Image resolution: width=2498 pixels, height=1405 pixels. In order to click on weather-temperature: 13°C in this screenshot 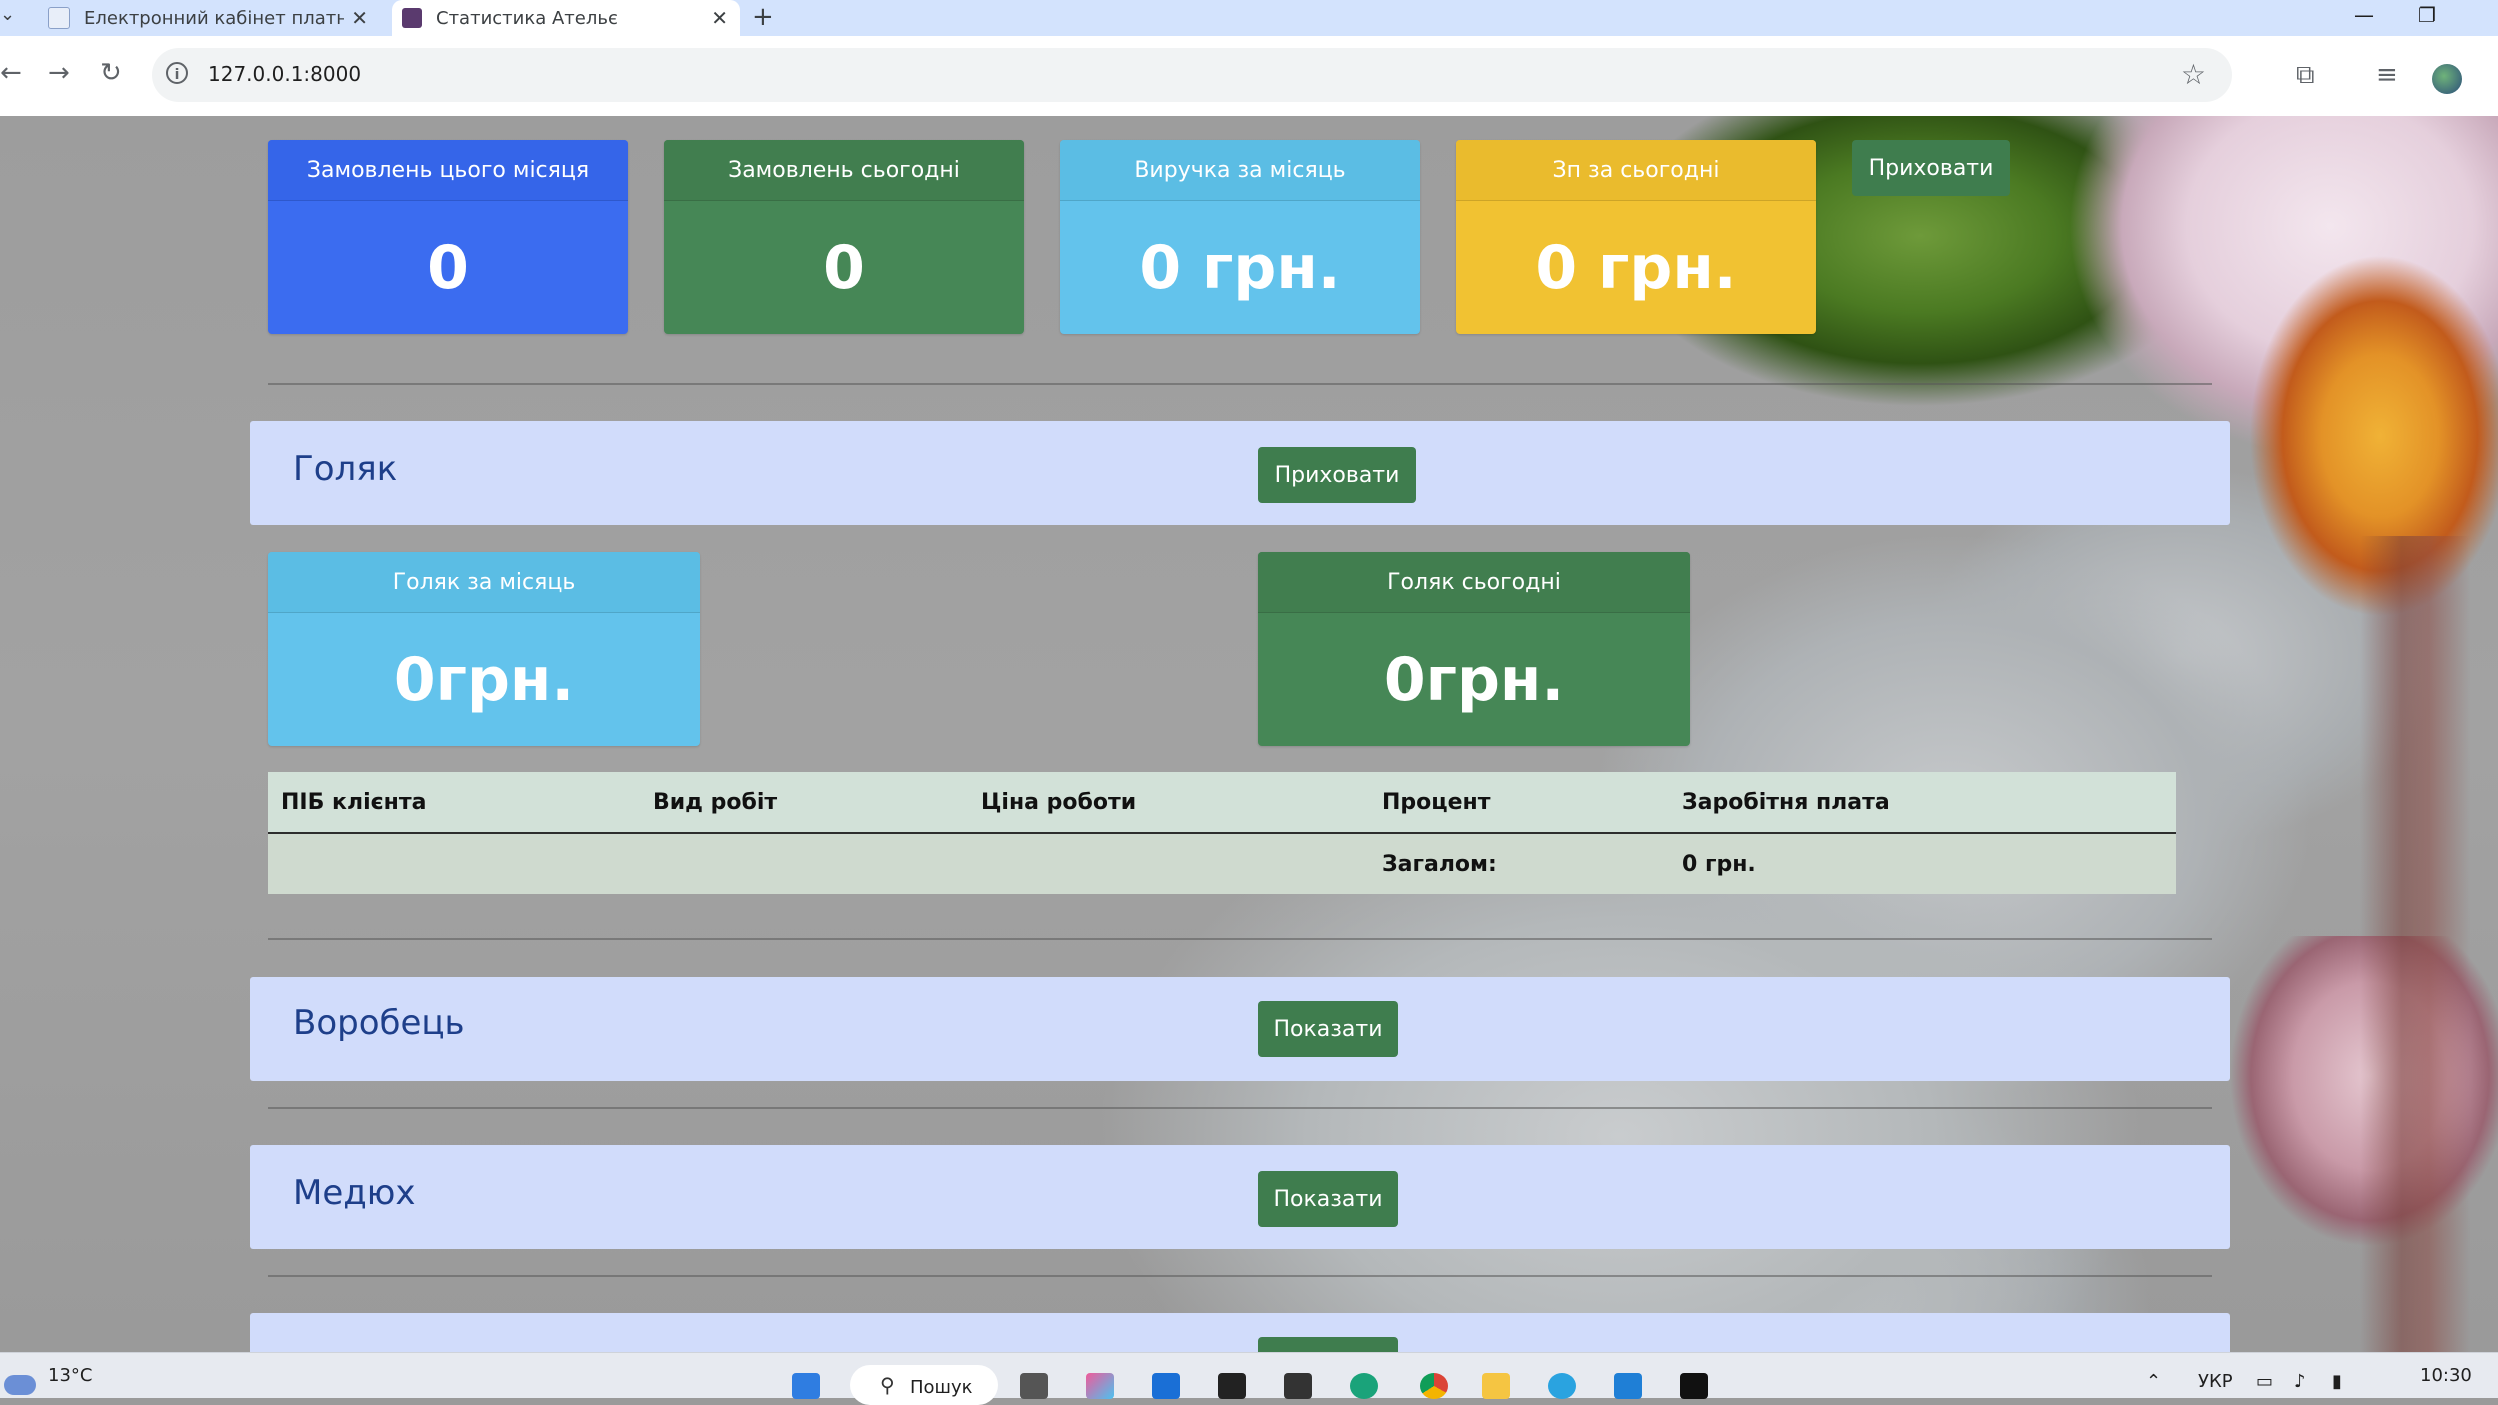, I will do `click(70, 1375)`.